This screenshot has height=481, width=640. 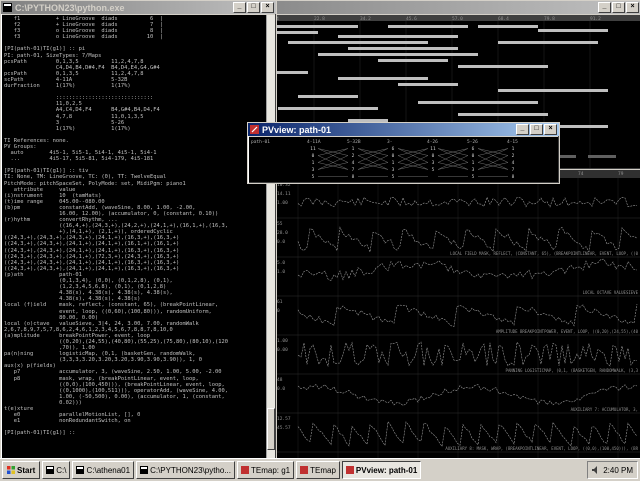 I want to click on ruler-label: 79.8, so click(x=549, y=19).